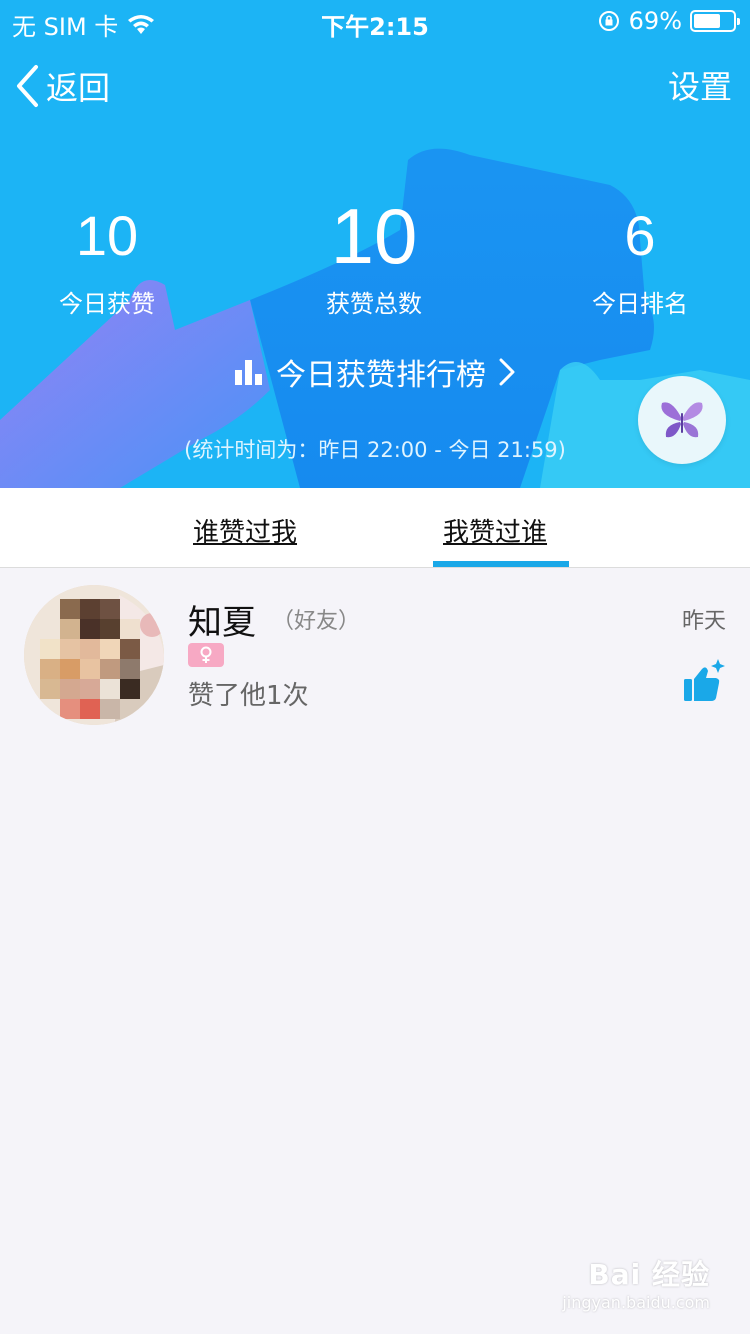  I want to click on bar-chart-icon, so click(248, 372).